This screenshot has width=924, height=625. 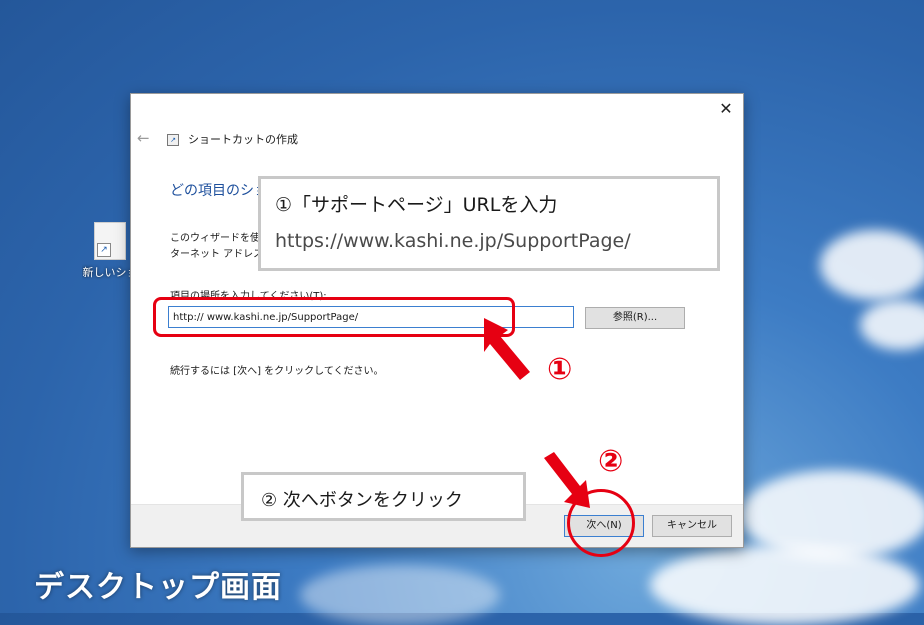 I want to click on callout-url: https://www.kashi.ne.jp/SupportPage/, so click(x=453, y=241).